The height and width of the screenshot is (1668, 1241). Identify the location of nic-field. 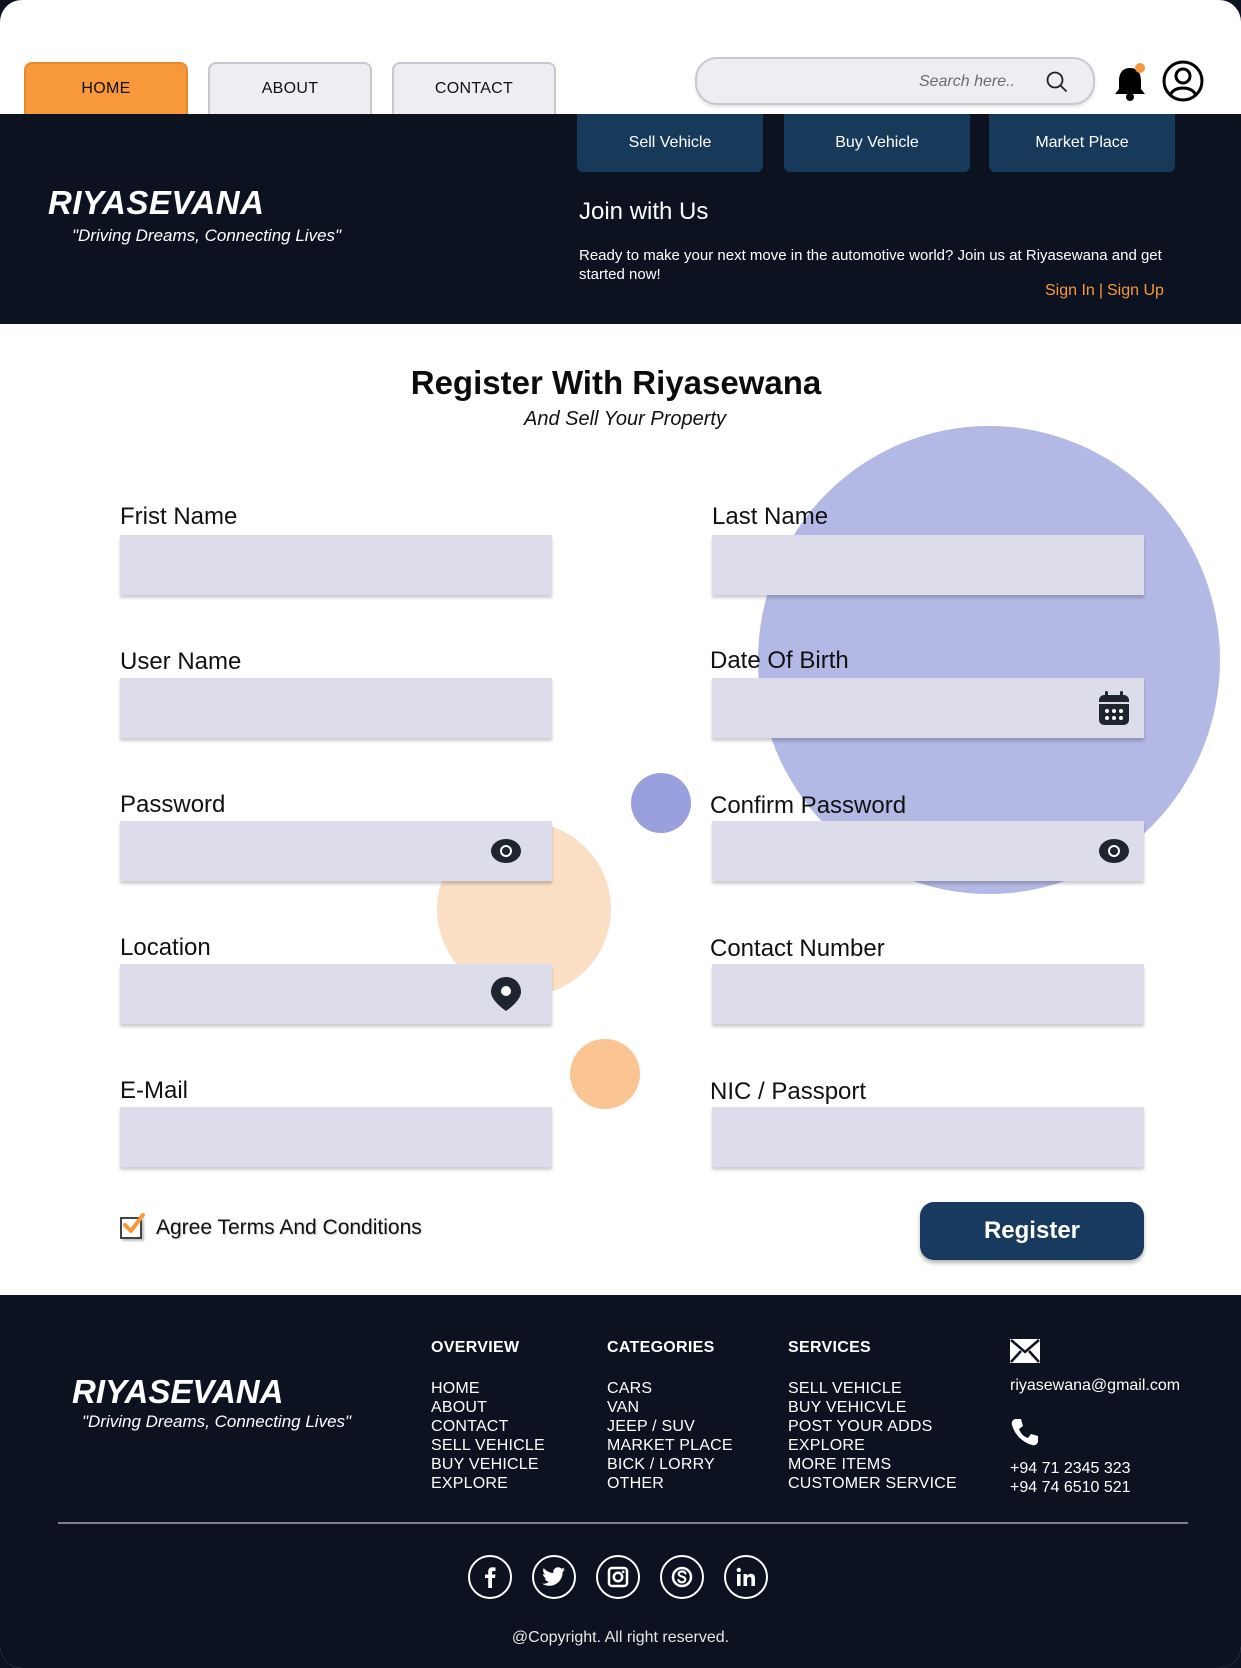
(928, 1137).